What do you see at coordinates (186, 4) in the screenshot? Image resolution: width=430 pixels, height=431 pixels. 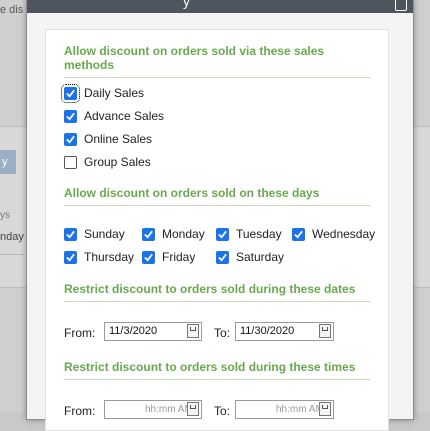 I see `dialog-title: y` at bounding box center [186, 4].